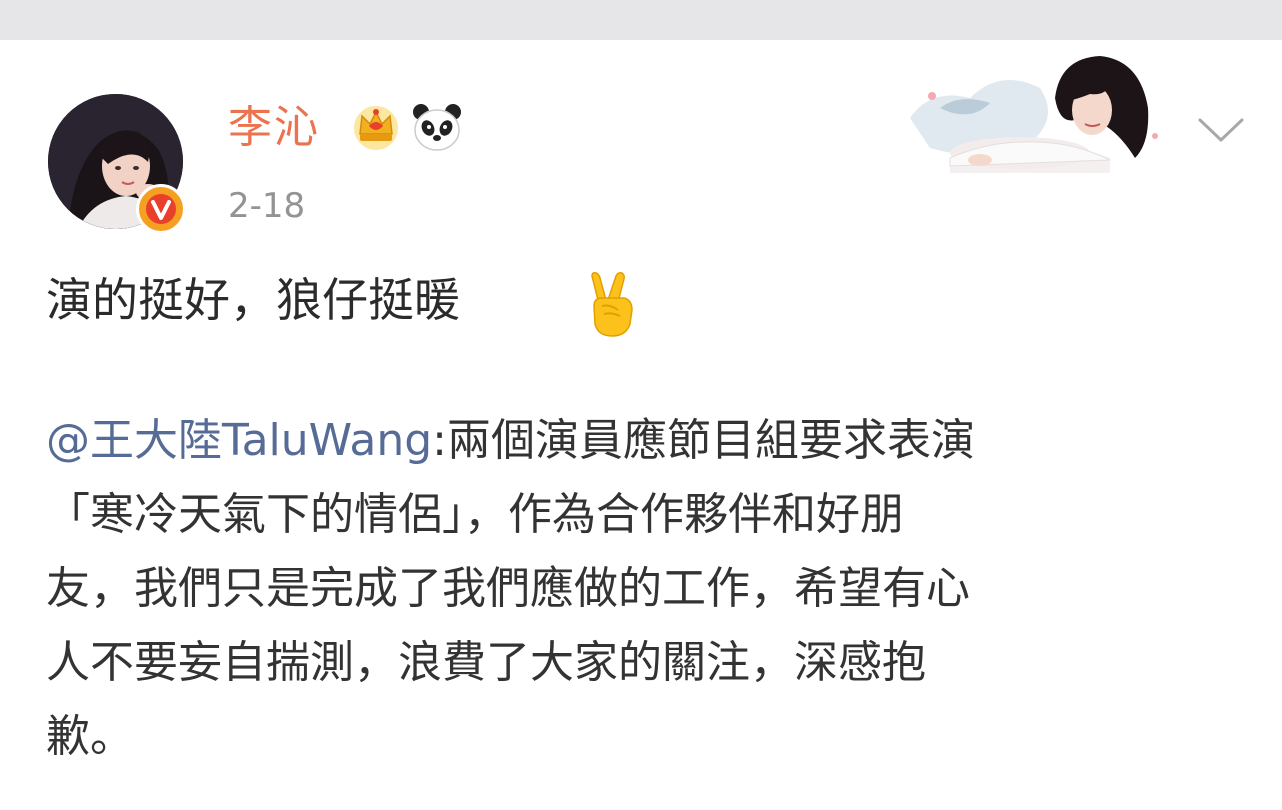 The image size is (1282, 810). What do you see at coordinates (274, 128) in the screenshot?
I see `username-link: 李沁` at bounding box center [274, 128].